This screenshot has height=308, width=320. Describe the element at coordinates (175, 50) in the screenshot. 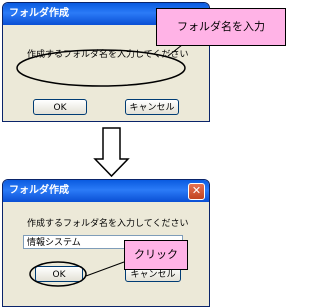

I see `callout-pointer-top` at that location.